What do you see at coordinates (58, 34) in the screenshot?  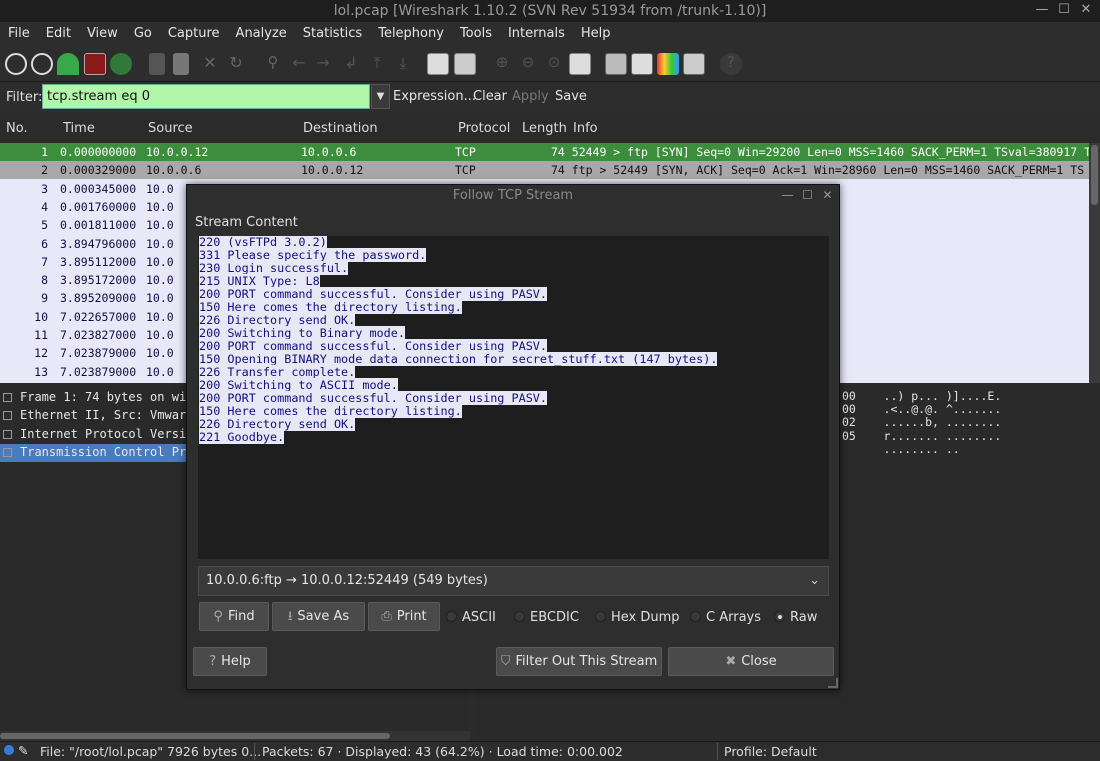 I see `menu-edit: Edit` at bounding box center [58, 34].